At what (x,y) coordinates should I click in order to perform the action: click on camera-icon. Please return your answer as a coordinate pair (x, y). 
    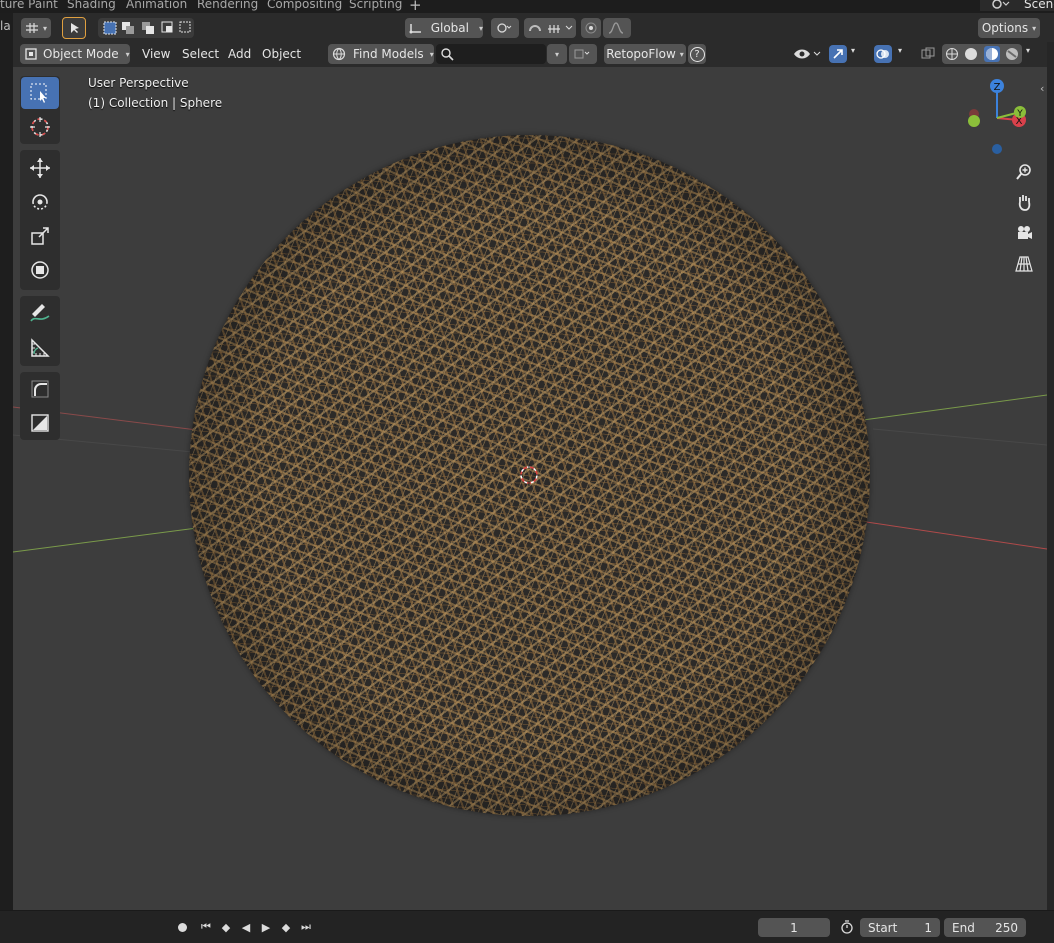
    Looking at the image, I should click on (1025, 232).